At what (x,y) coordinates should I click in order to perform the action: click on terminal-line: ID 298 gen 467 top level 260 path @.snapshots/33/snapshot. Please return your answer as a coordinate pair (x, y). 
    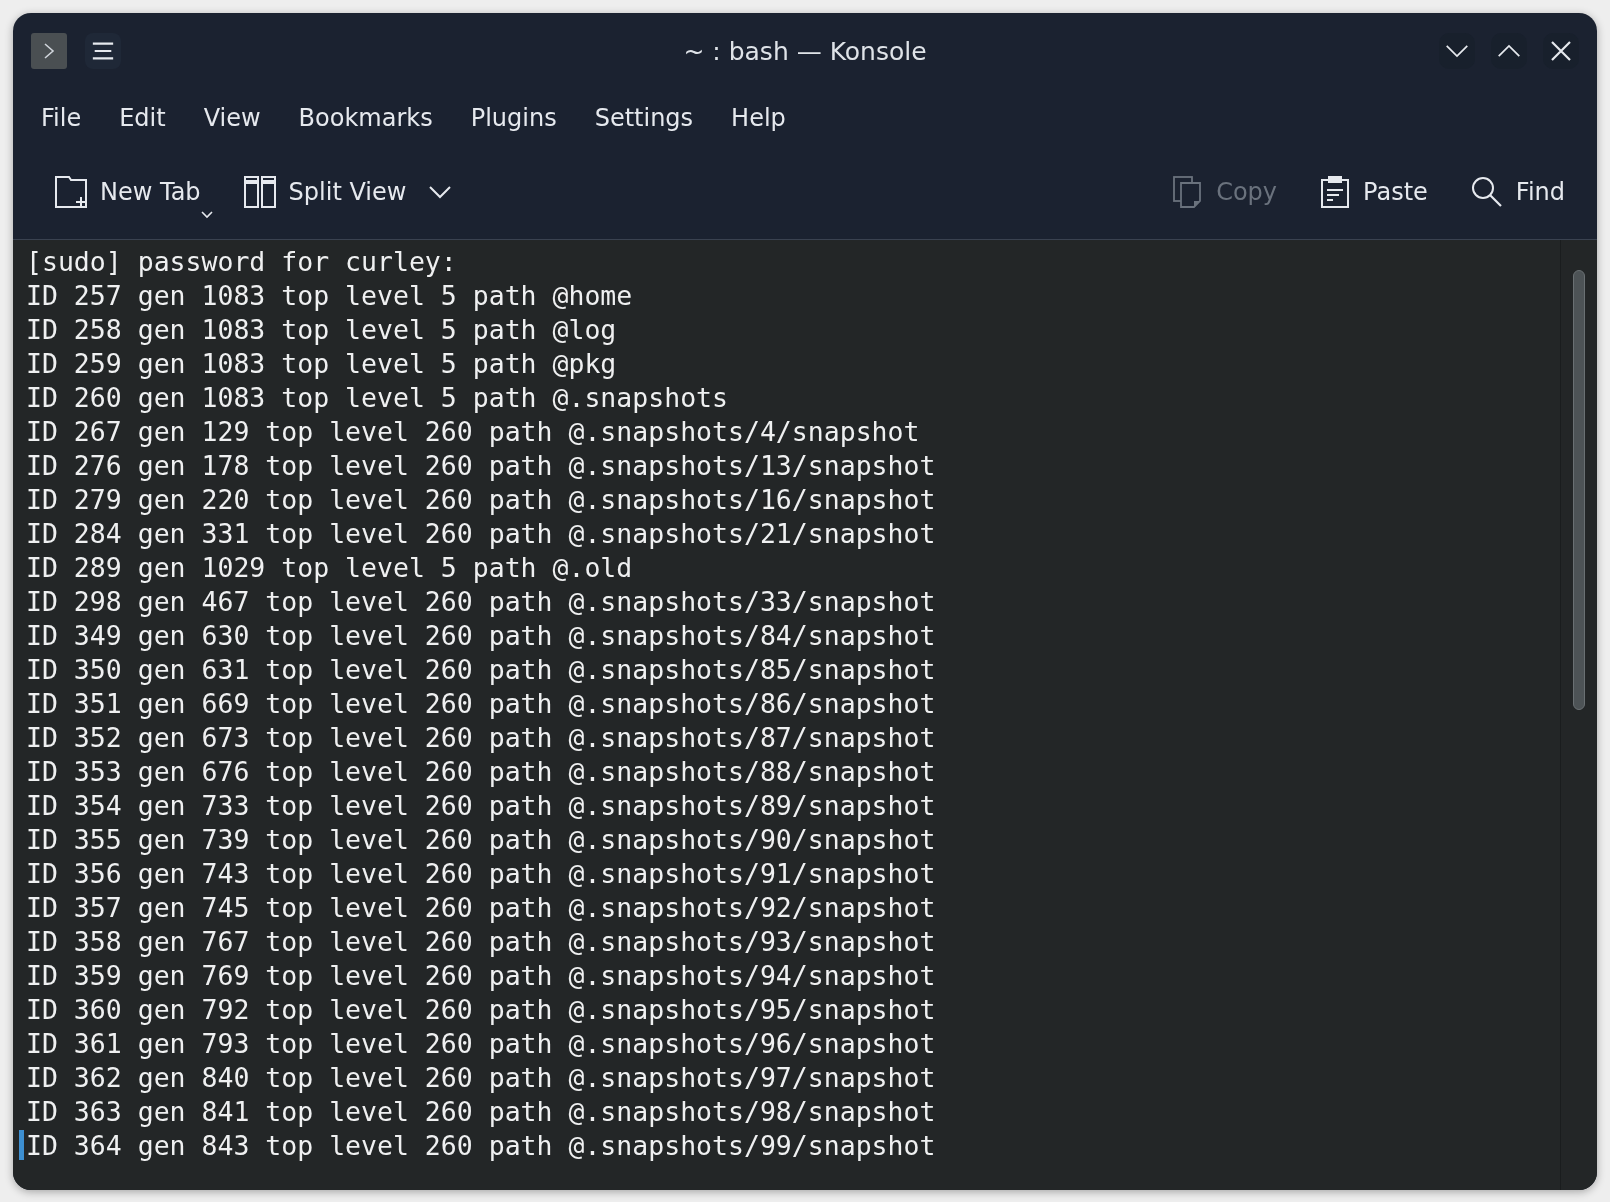
    Looking at the image, I should click on (481, 601).